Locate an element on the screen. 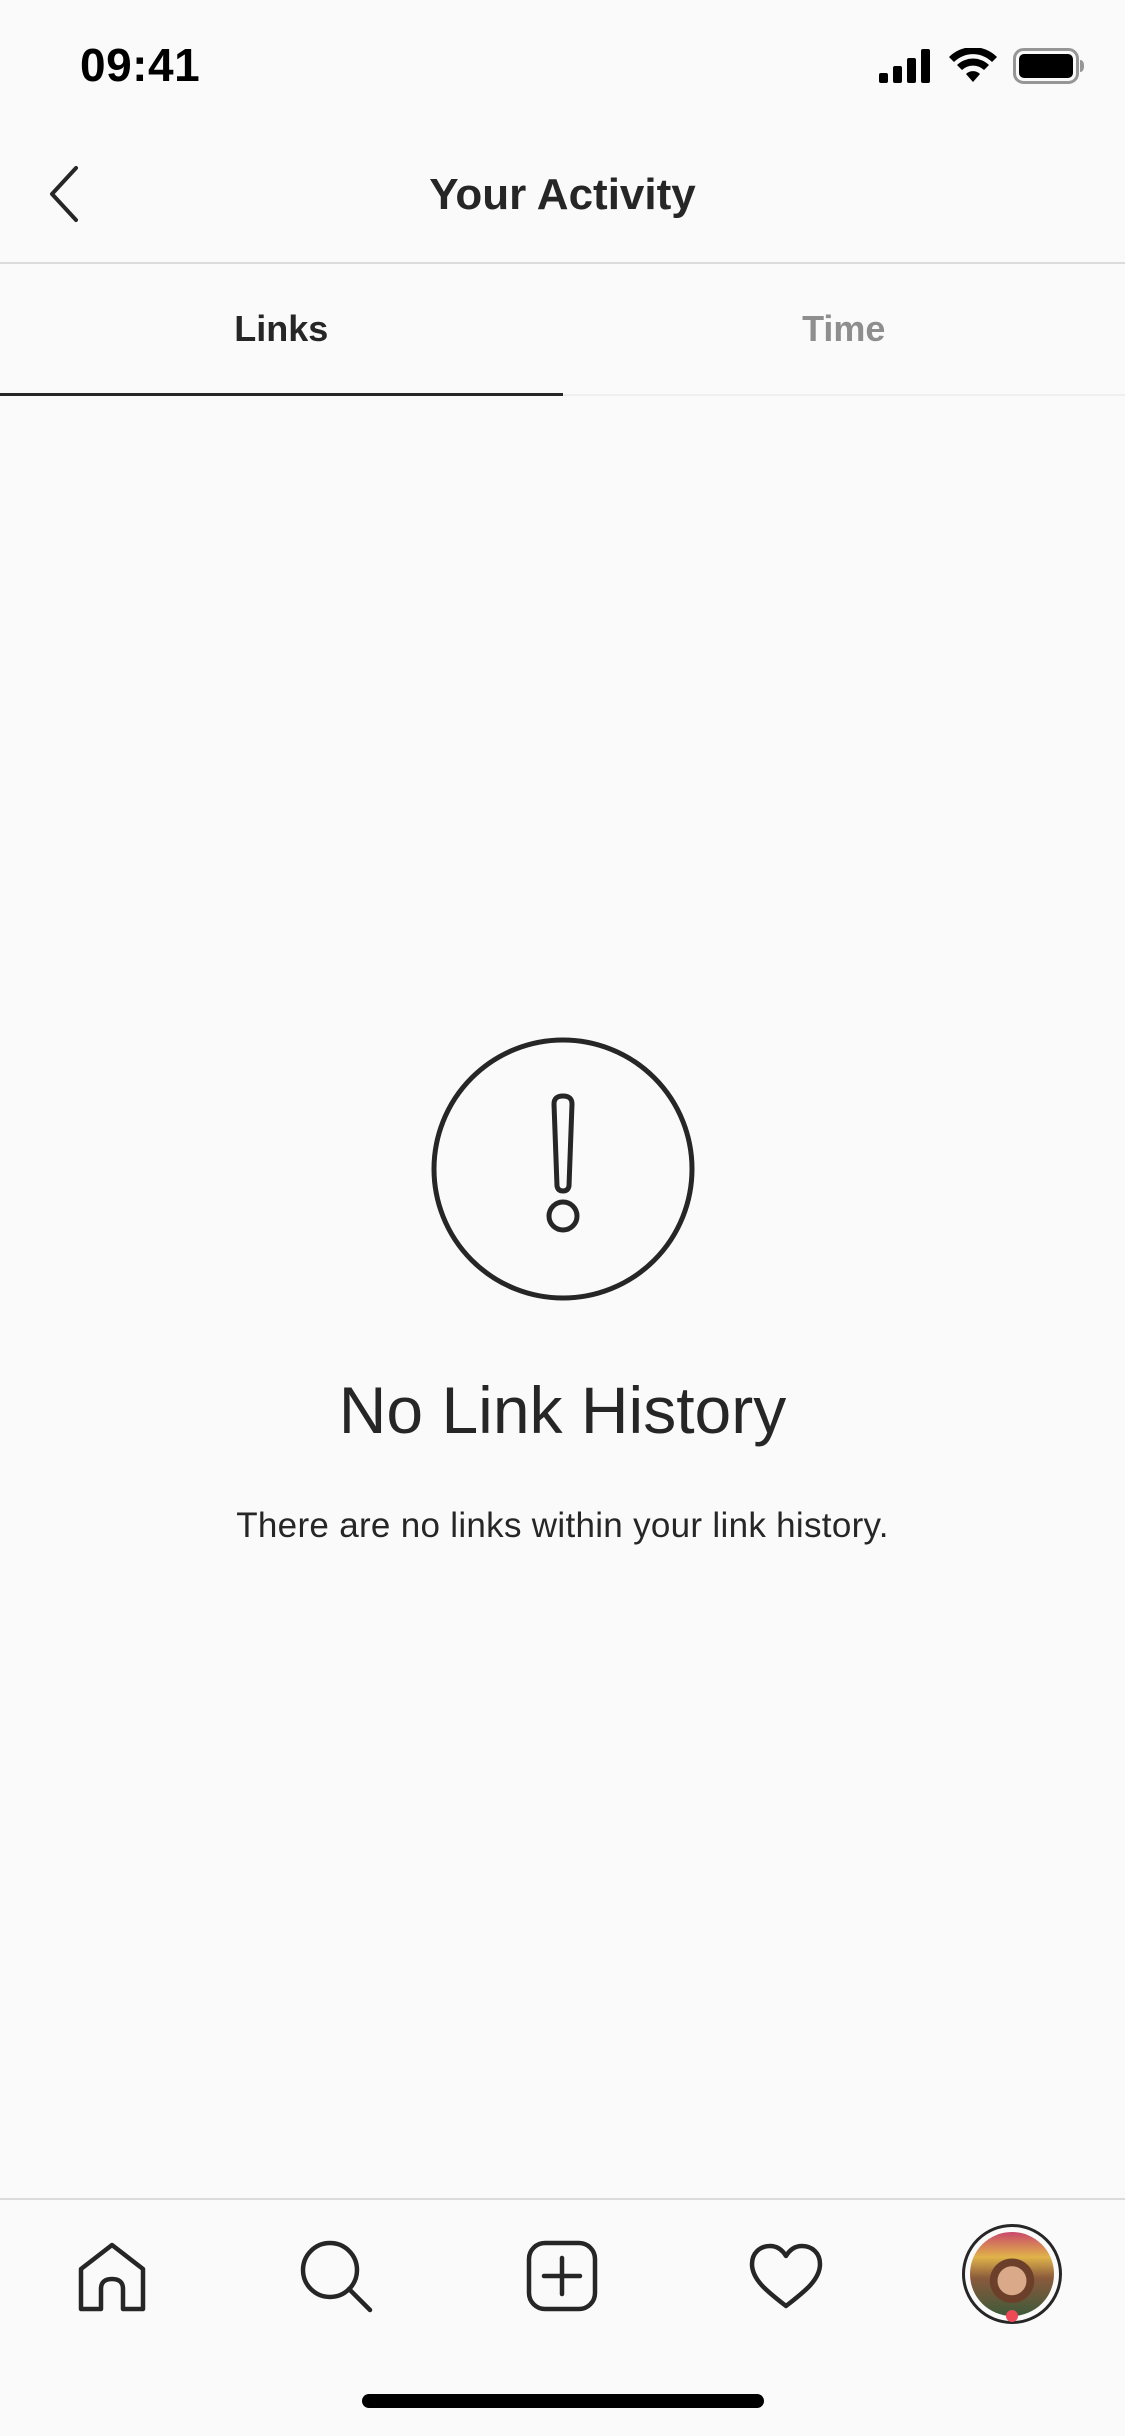 Image resolution: width=1125 pixels, height=2436 pixels. tab-time: Time is located at coordinates (844, 329).